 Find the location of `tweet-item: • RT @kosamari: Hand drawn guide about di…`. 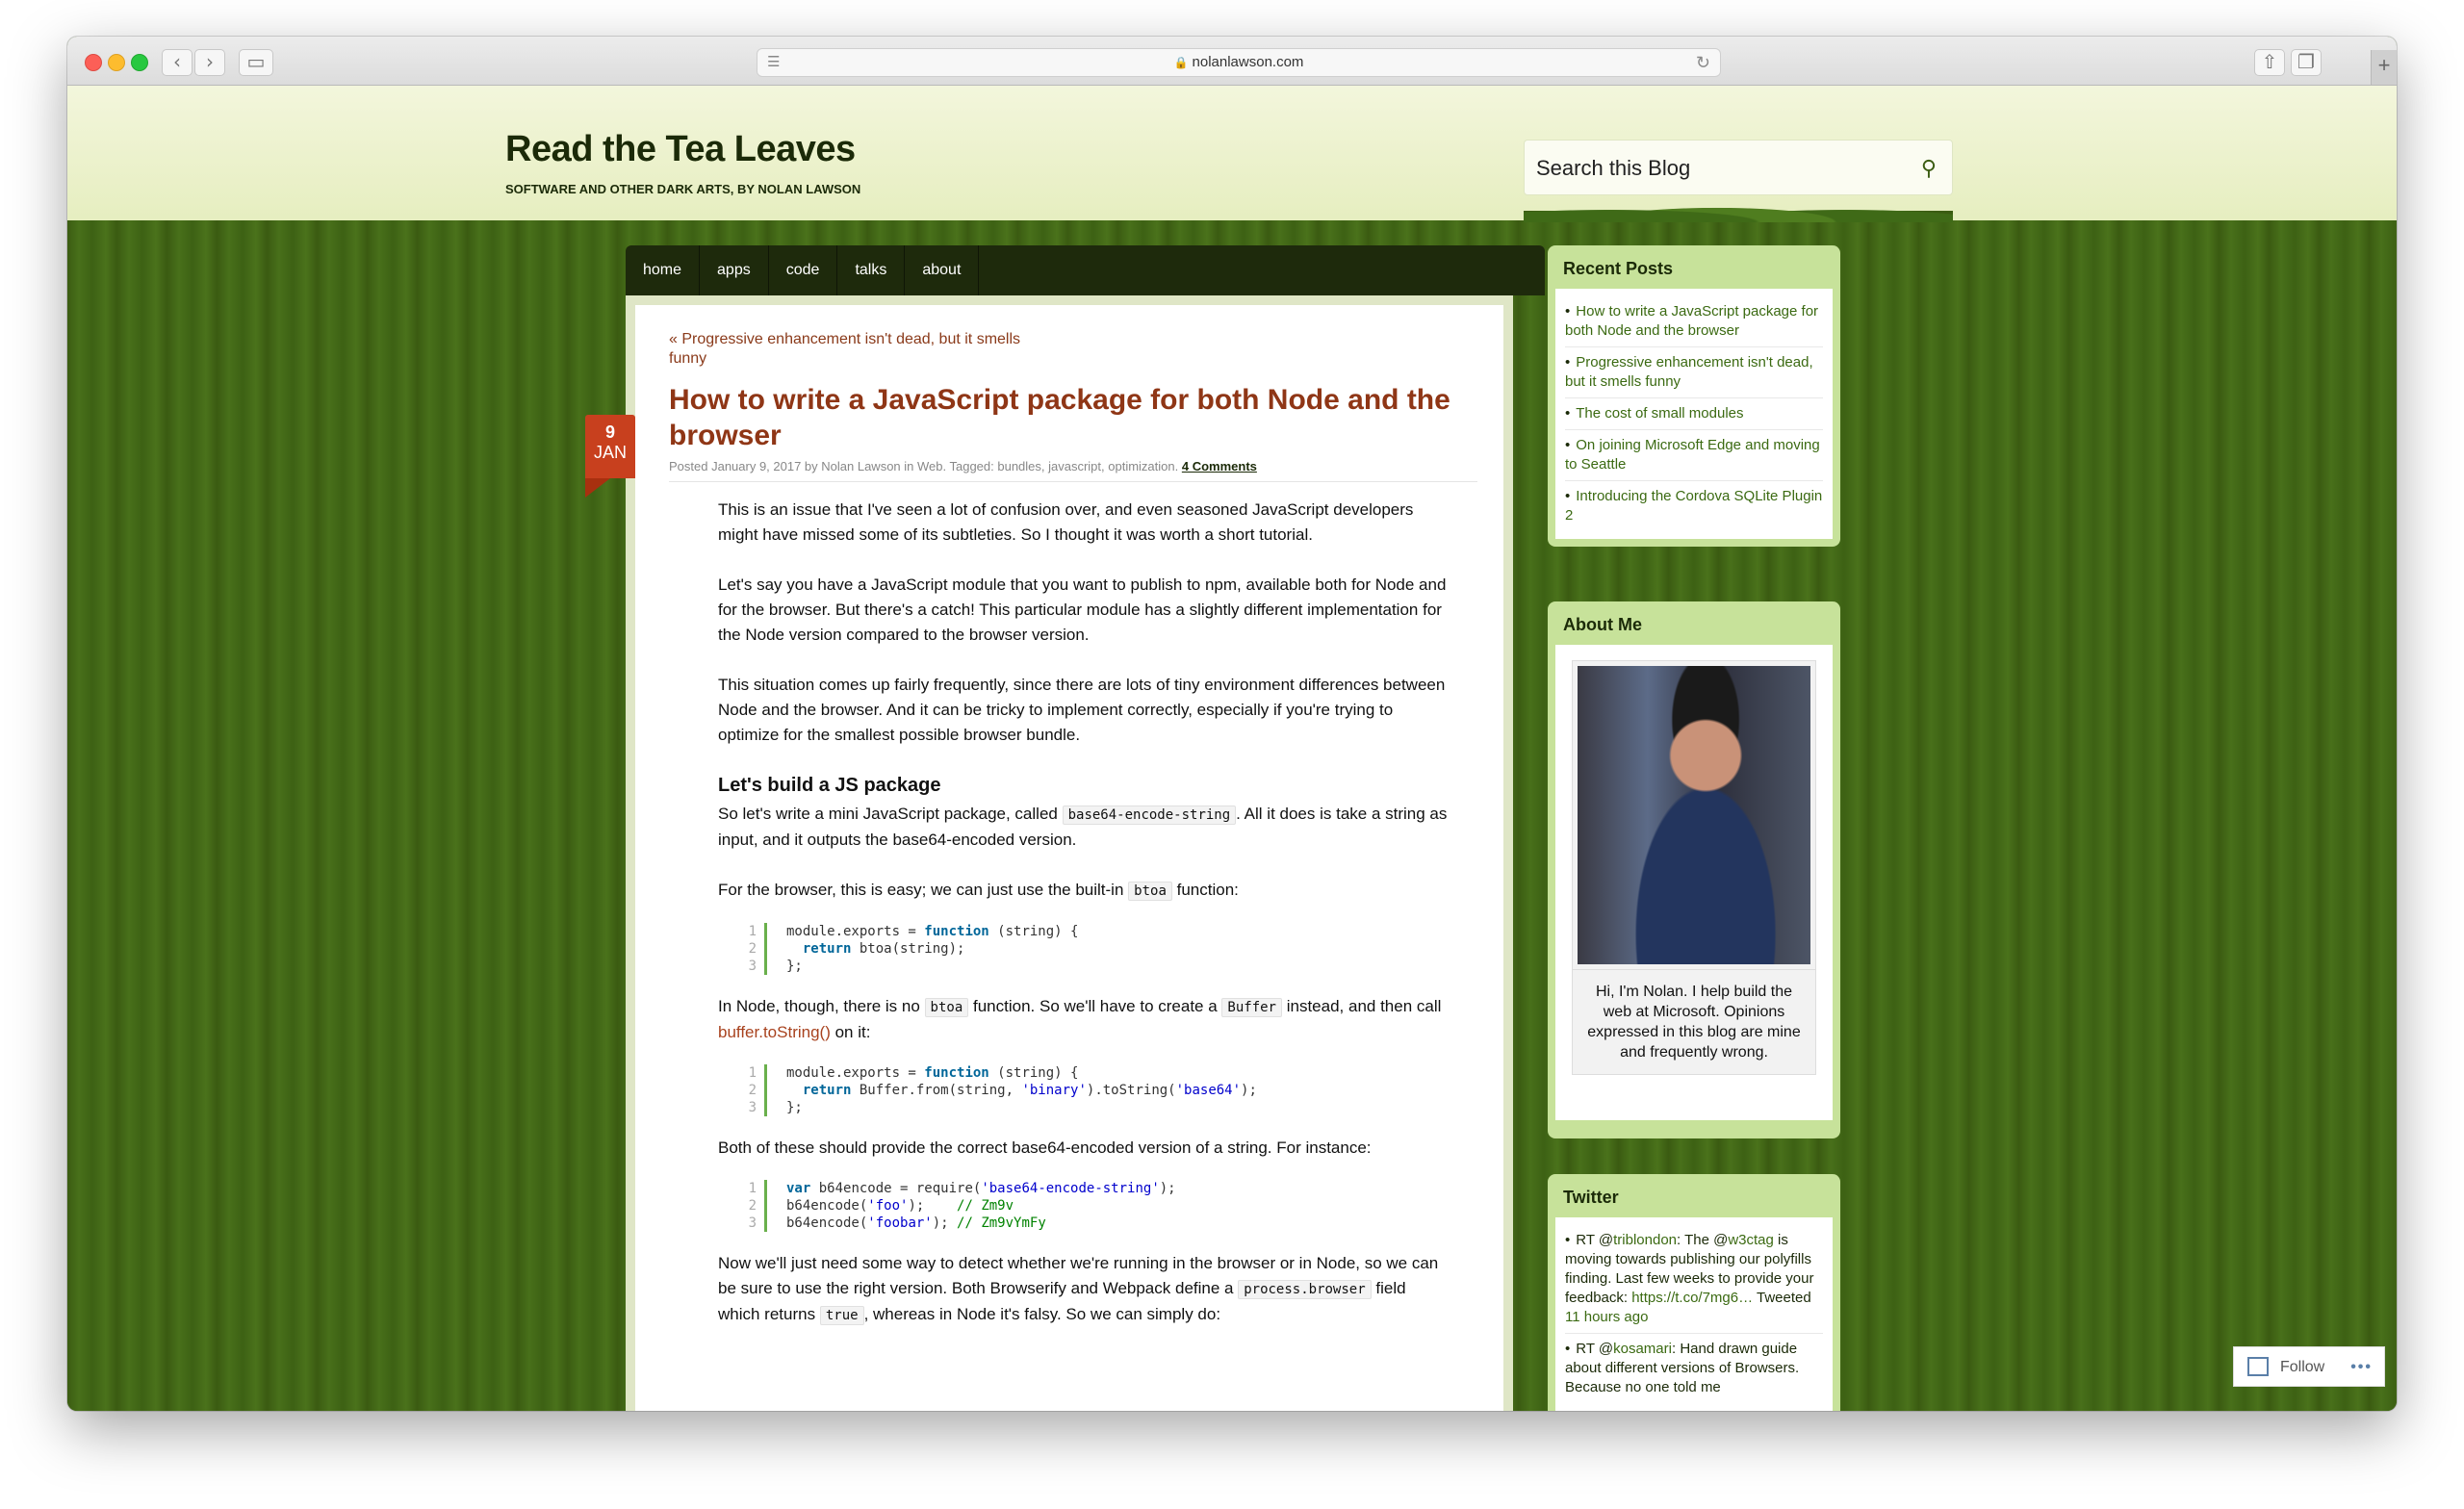

tweet-item: • RT @kosamari: Hand drawn guide about di… is located at coordinates (1682, 1368).